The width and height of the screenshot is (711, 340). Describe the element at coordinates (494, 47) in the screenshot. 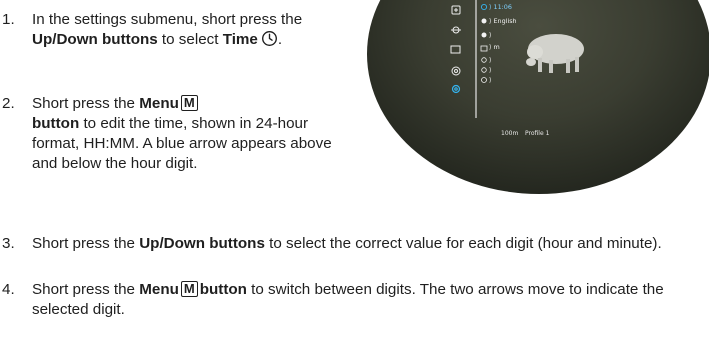

I see `menu-item-units: ⟩ m` at that location.